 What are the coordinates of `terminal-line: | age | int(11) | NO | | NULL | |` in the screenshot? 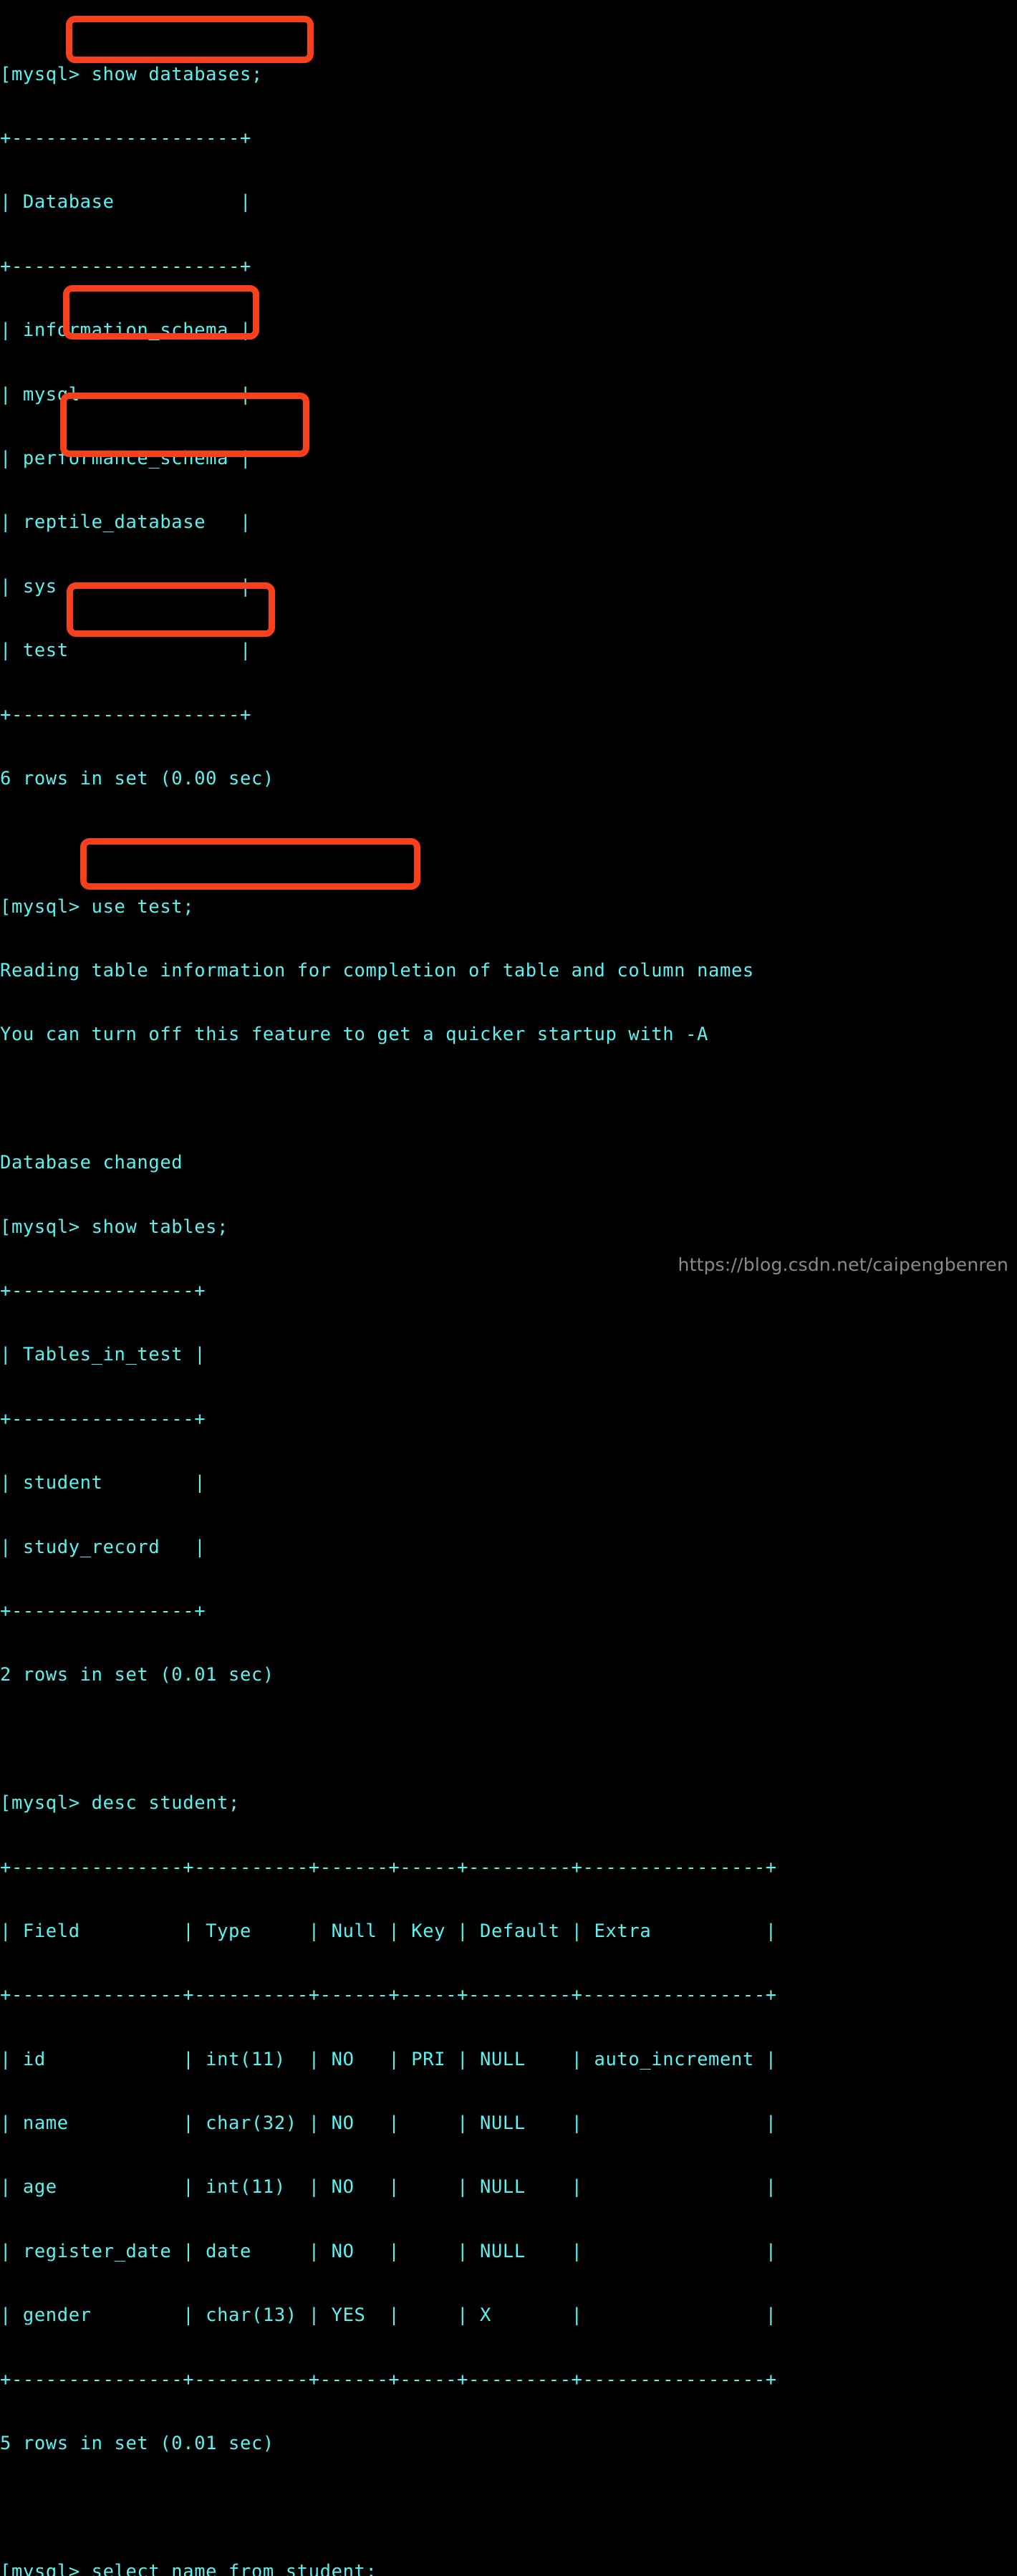 It's located at (388, 2187).